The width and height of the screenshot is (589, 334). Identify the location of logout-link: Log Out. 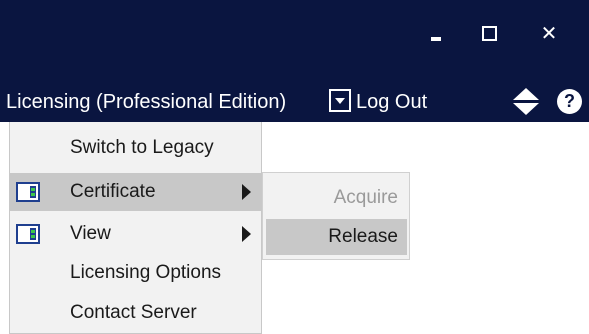
(391, 102).